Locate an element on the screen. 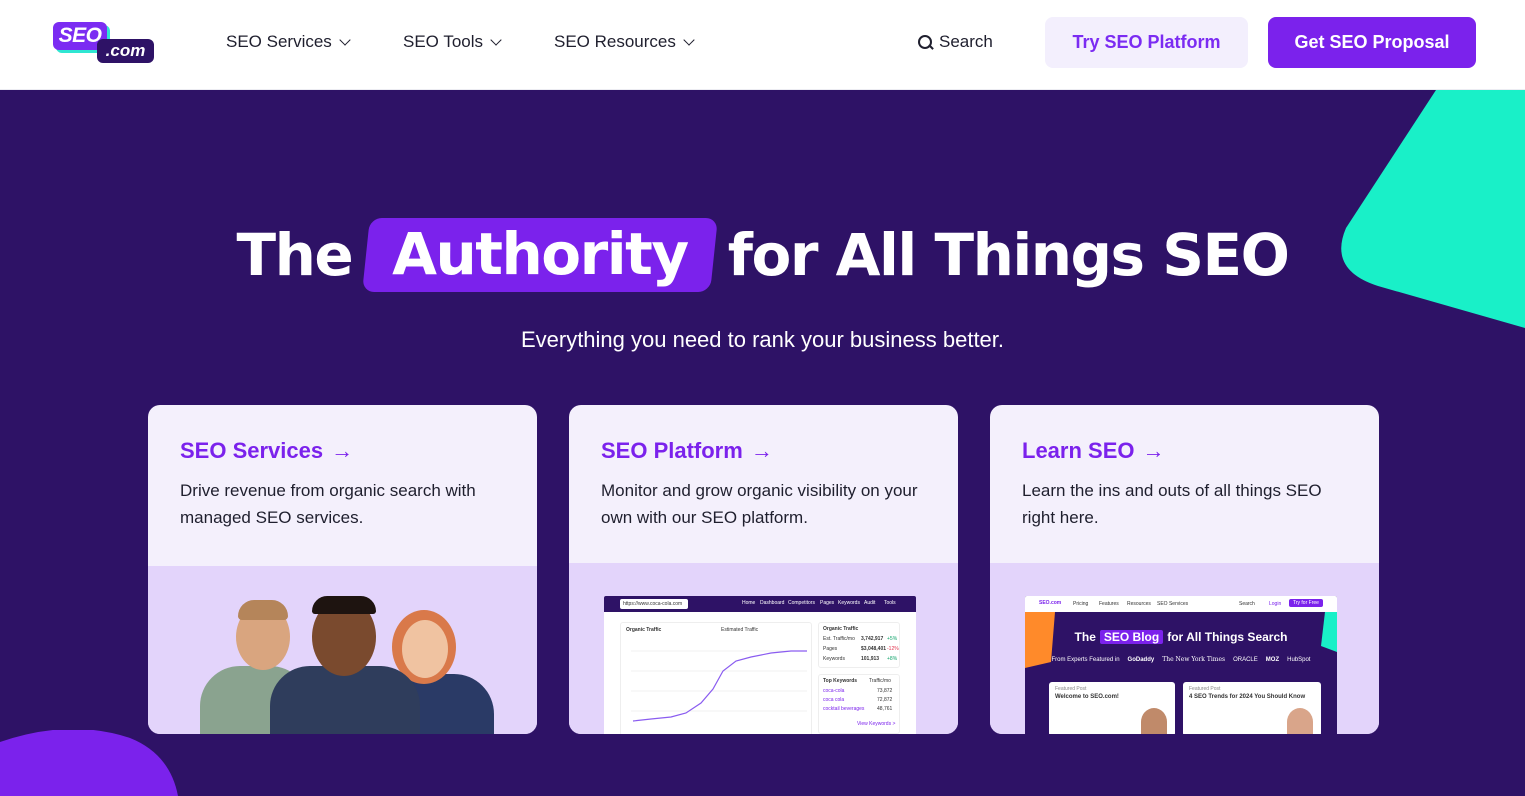 The image size is (1525, 796). blog-hero-title: The SEO Blog for All Things Search is located at coordinates (1181, 637).